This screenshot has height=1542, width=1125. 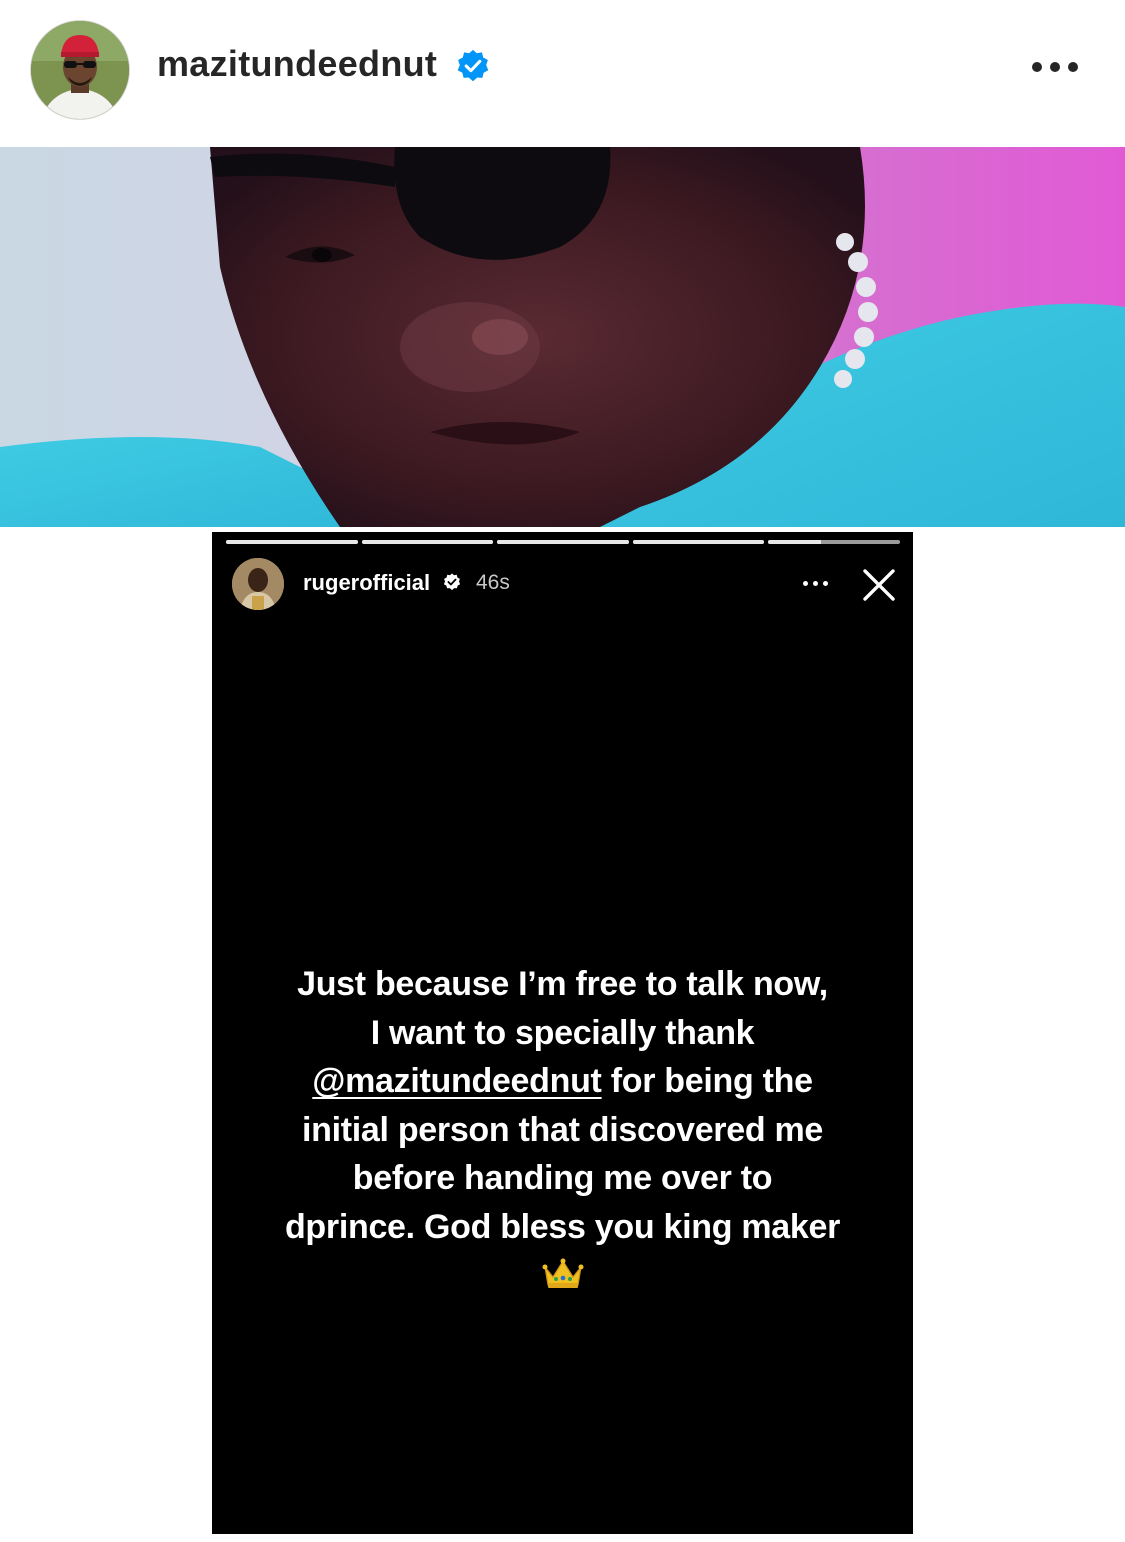 I want to click on caption-text: for being the, so click(x=707, y=1081).